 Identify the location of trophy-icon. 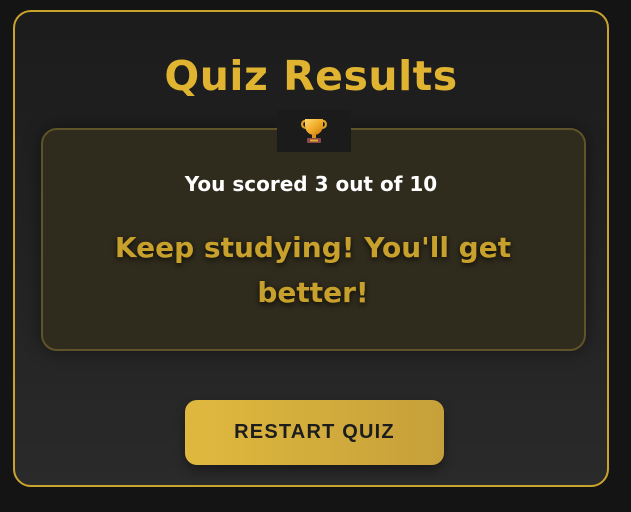
(314, 131).